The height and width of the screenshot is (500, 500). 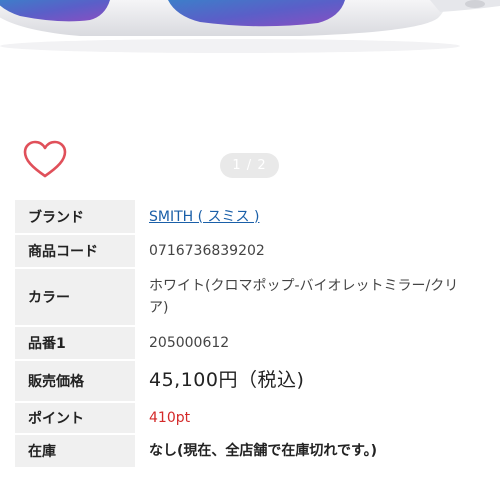 I want to click on spec-row-color: カラー ホワイト(クロマポップ-バイオレットミラー/クリア), so click(x=250, y=297).